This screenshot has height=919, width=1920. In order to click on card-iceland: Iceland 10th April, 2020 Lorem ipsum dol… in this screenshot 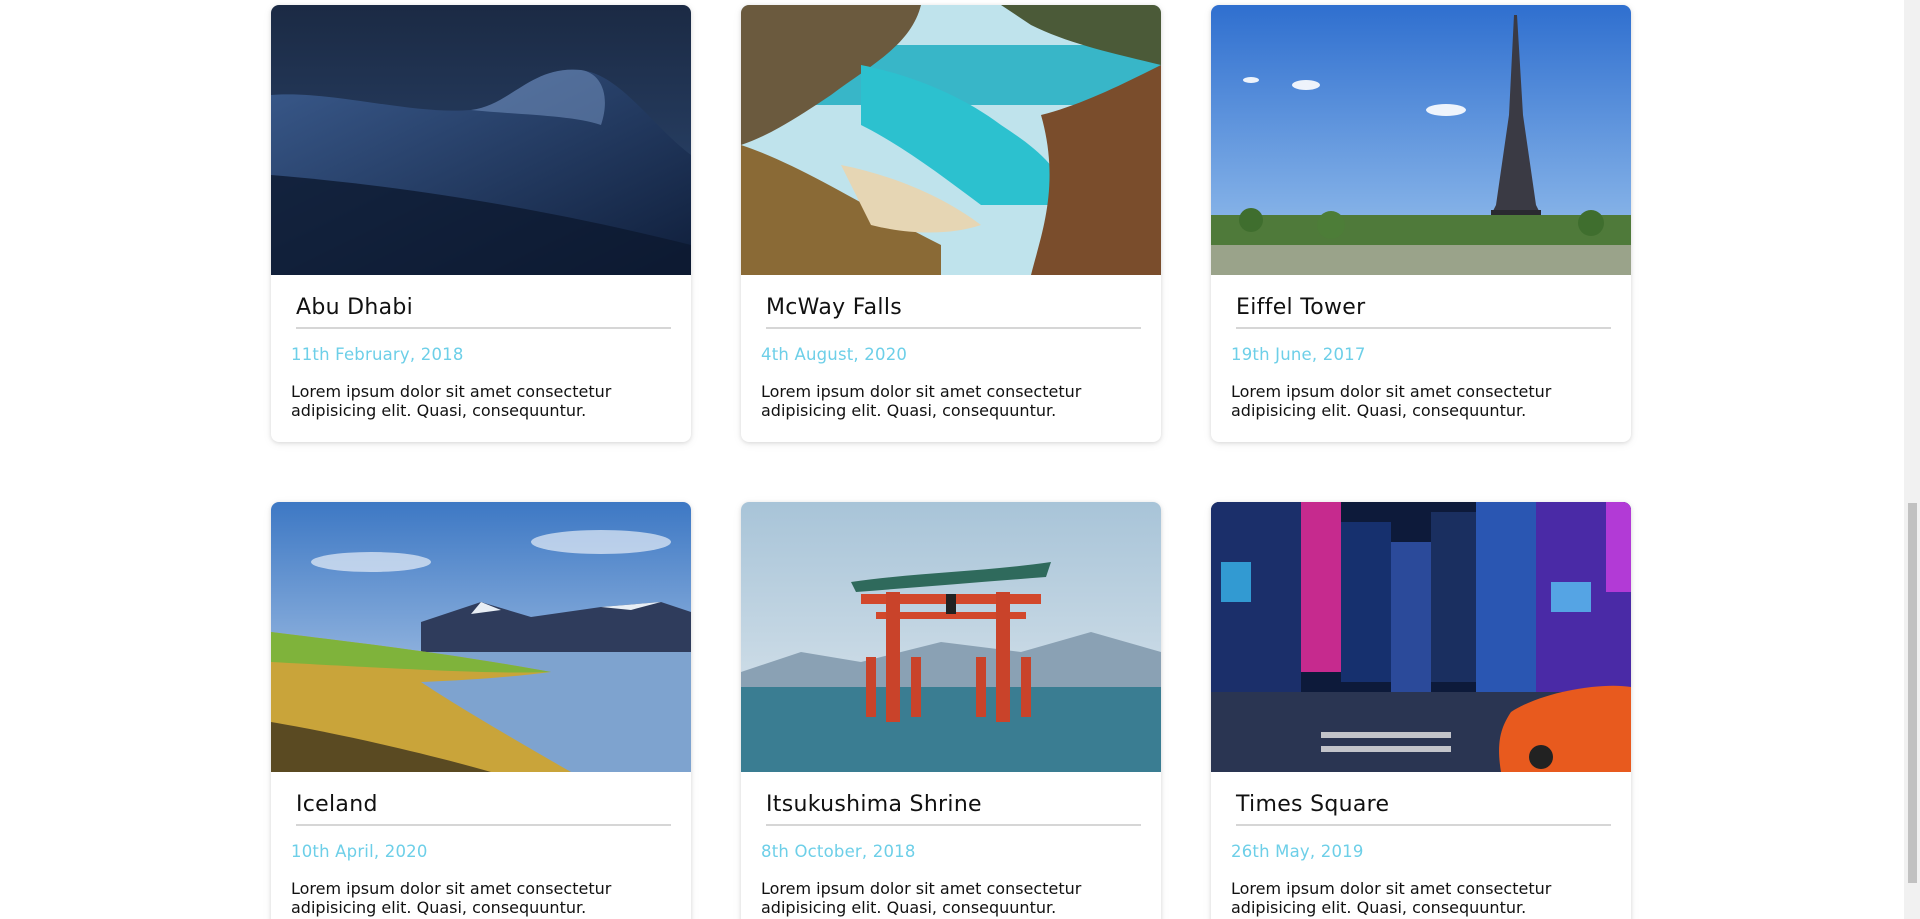, I will do `click(481, 710)`.